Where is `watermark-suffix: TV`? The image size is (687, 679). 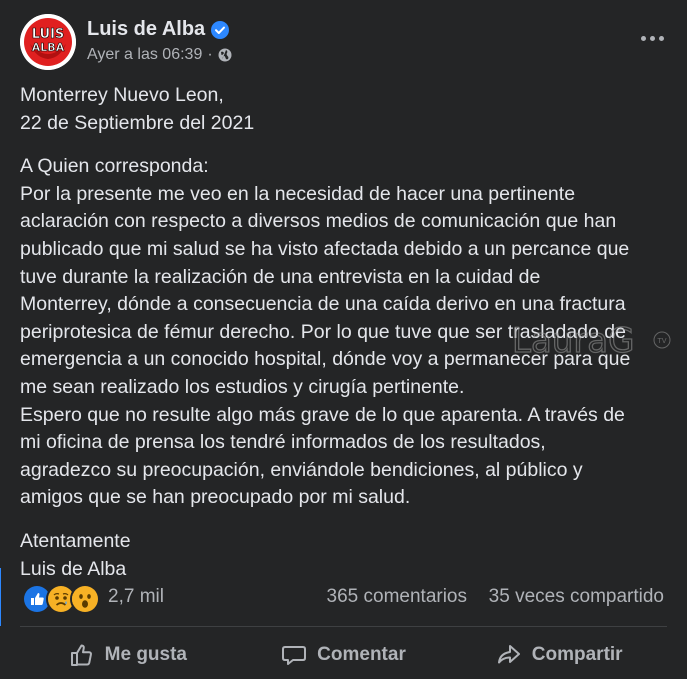 watermark-suffix: TV is located at coordinates (661, 341).